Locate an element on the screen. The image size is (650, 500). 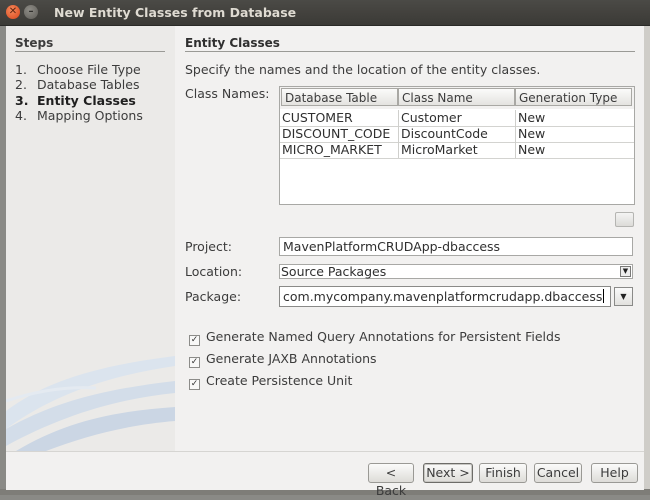
decorative-swirl-image is located at coordinates (90, 403).